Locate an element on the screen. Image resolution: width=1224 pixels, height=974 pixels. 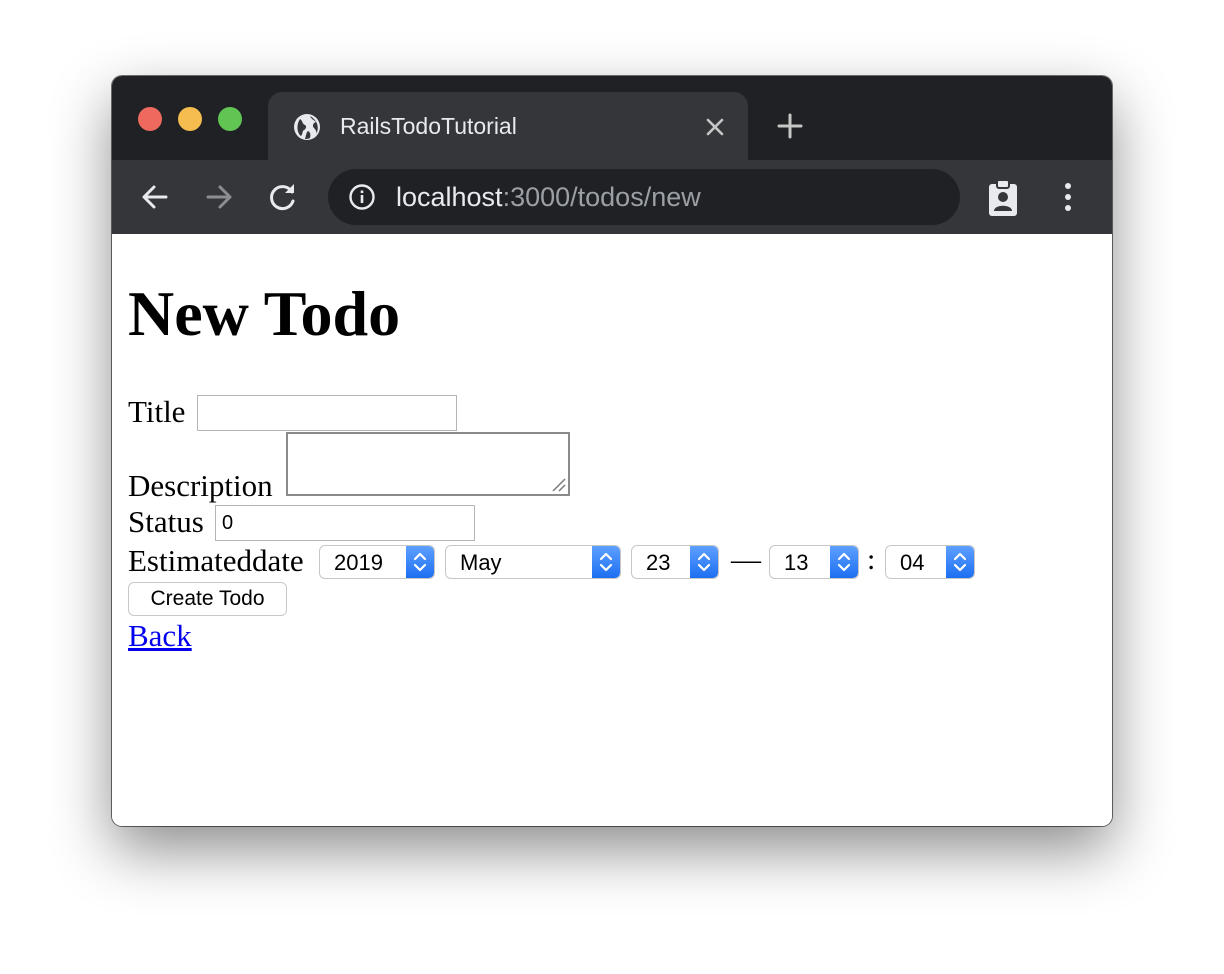
minute-select-value: 04 is located at coordinates (912, 562).